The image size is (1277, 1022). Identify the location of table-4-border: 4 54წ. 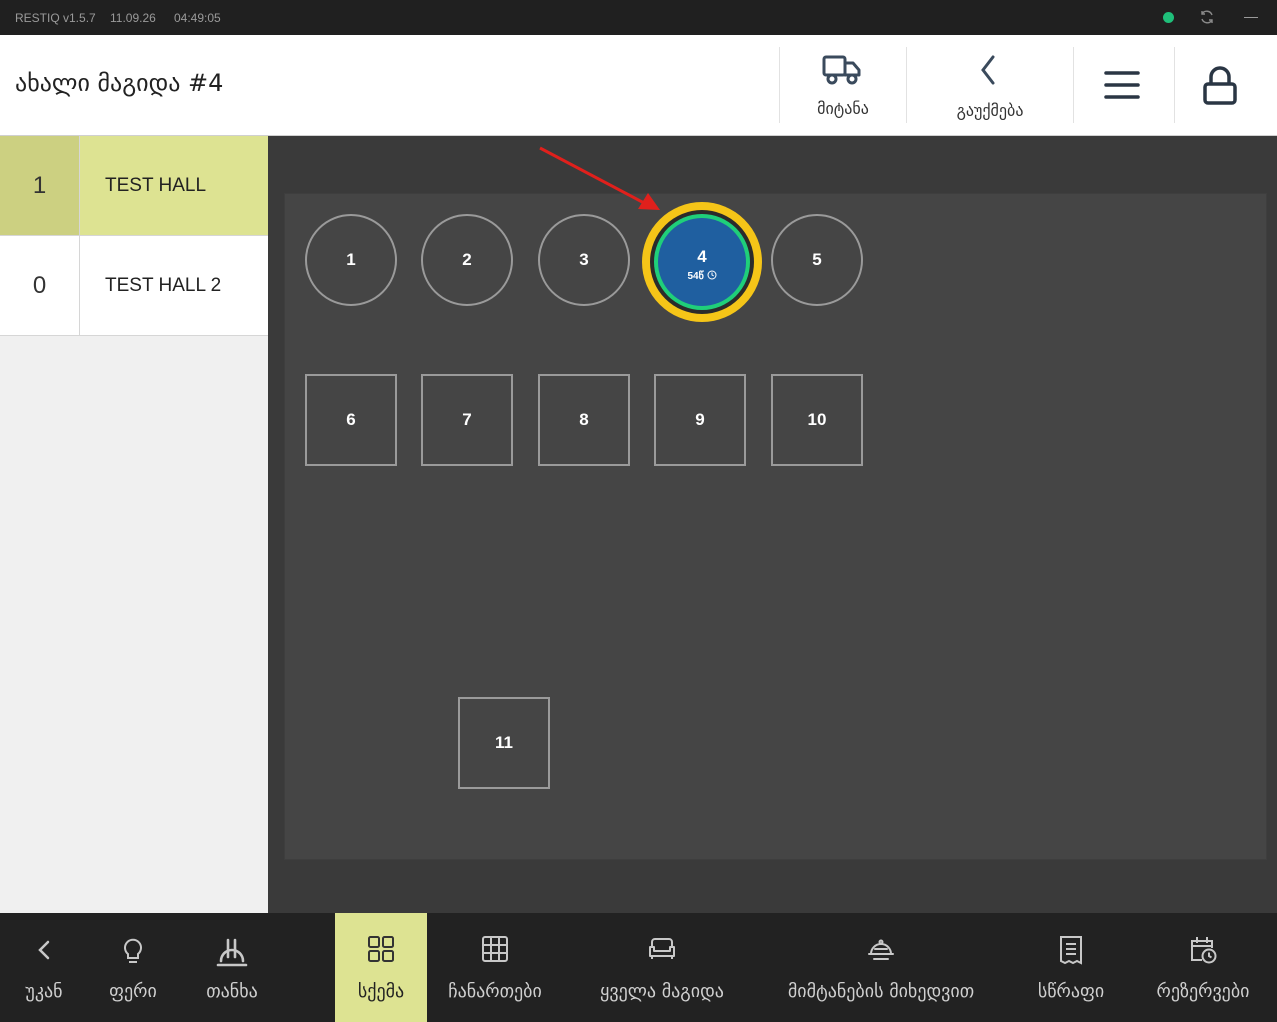
(702, 262).